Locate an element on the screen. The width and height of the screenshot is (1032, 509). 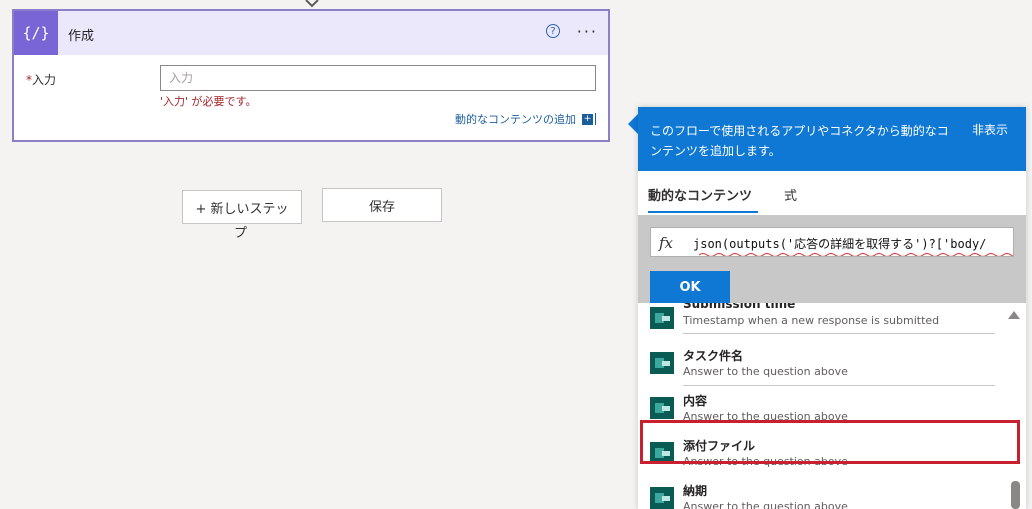
list-item: 納期 Answer to the question above is located at coordinates (823, 493).